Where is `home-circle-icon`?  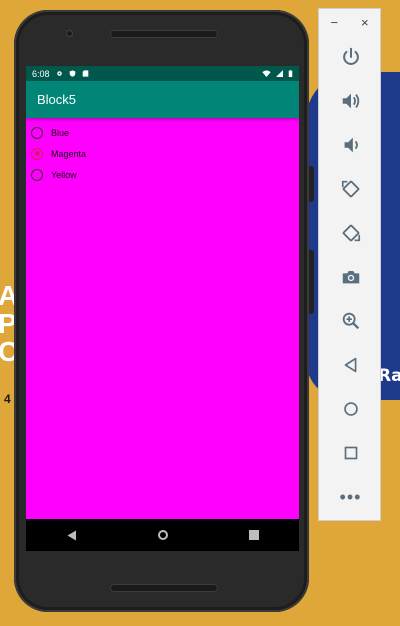 home-circle-icon is located at coordinates (162, 535).